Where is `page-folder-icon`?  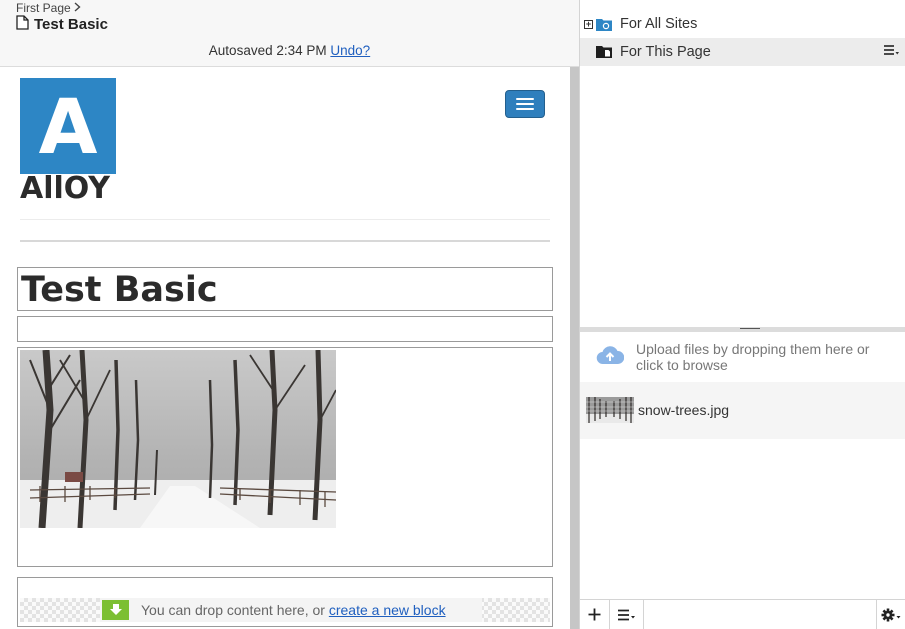 page-folder-icon is located at coordinates (604, 52).